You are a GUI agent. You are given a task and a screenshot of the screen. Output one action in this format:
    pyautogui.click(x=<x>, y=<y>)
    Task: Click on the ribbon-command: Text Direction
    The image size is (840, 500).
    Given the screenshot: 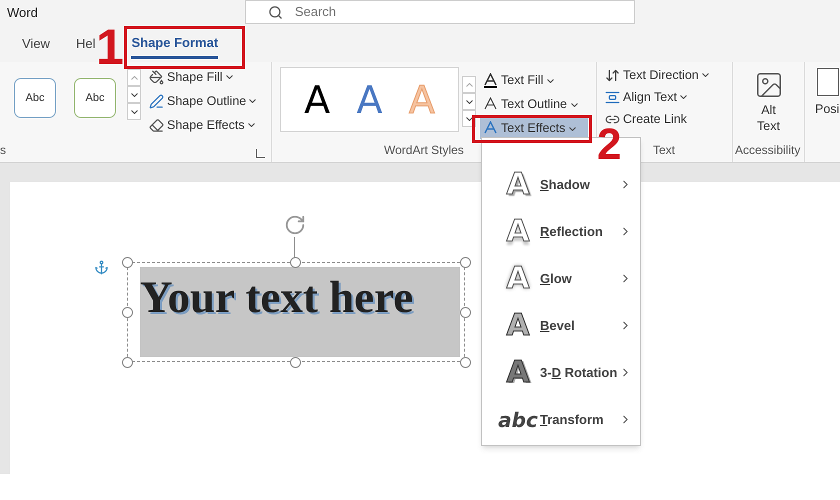 What is the action you would take?
    pyautogui.click(x=657, y=75)
    